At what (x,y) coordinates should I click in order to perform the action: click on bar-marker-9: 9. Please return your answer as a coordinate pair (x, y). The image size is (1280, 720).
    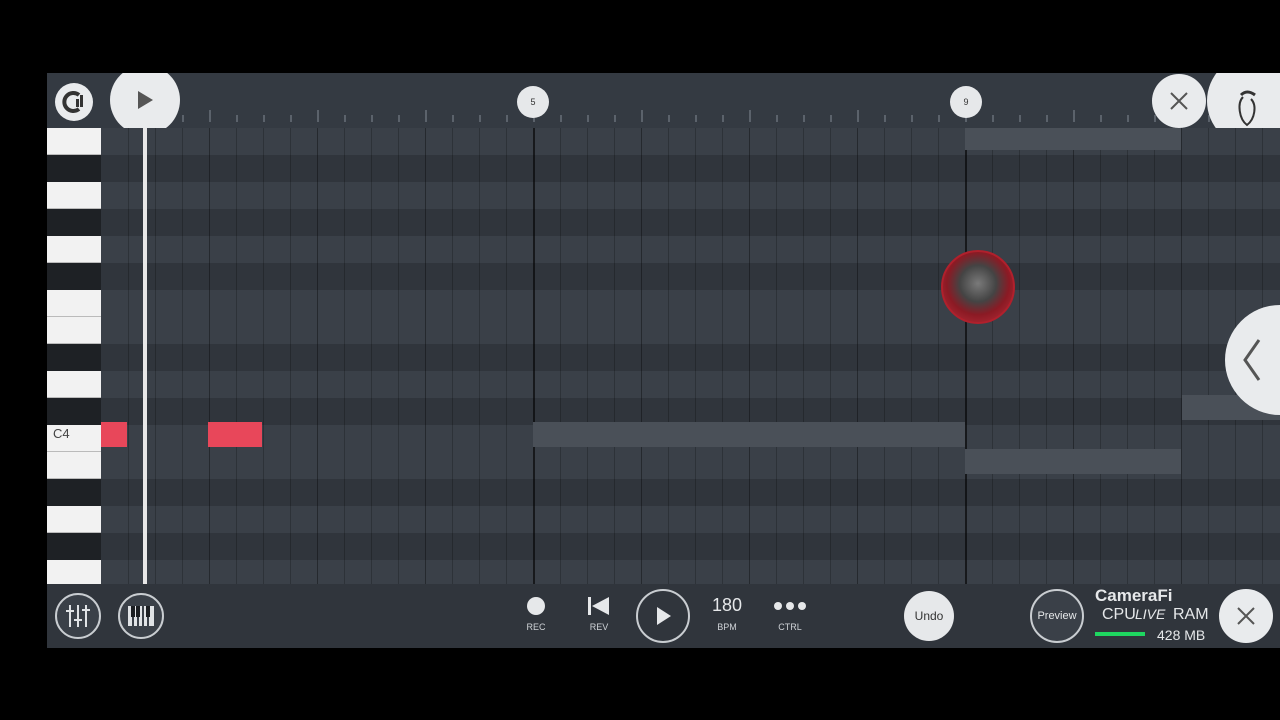
    Looking at the image, I should click on (966, 102).